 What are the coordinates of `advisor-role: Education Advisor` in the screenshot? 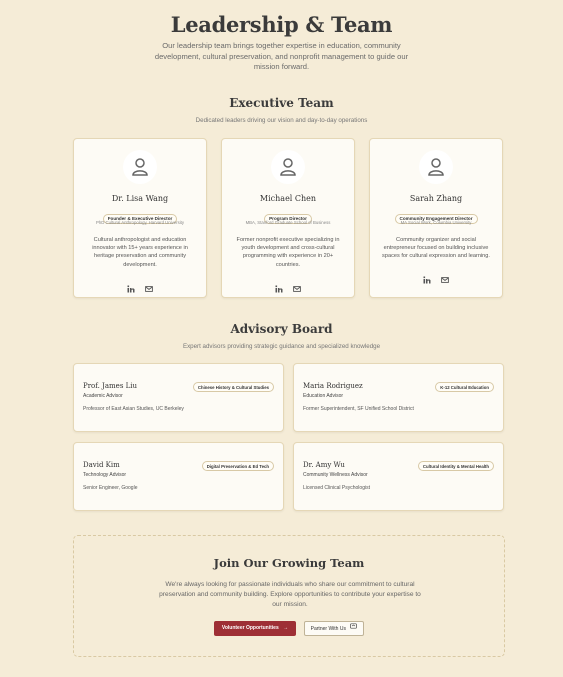 It's located at (323, 396).